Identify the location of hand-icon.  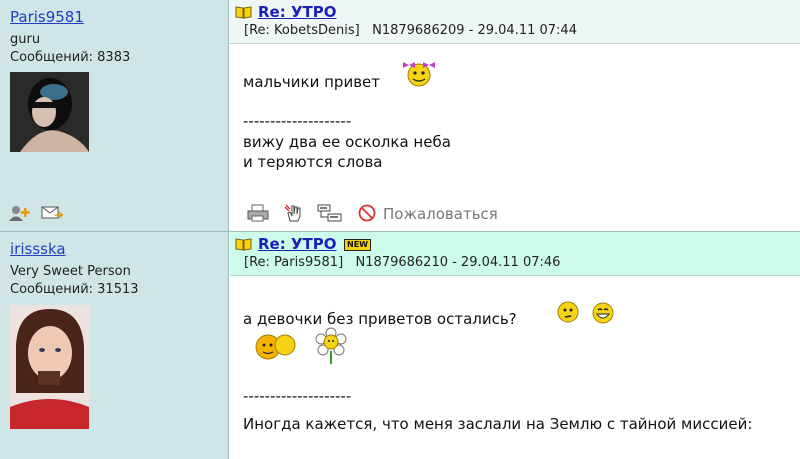
(294, 215).